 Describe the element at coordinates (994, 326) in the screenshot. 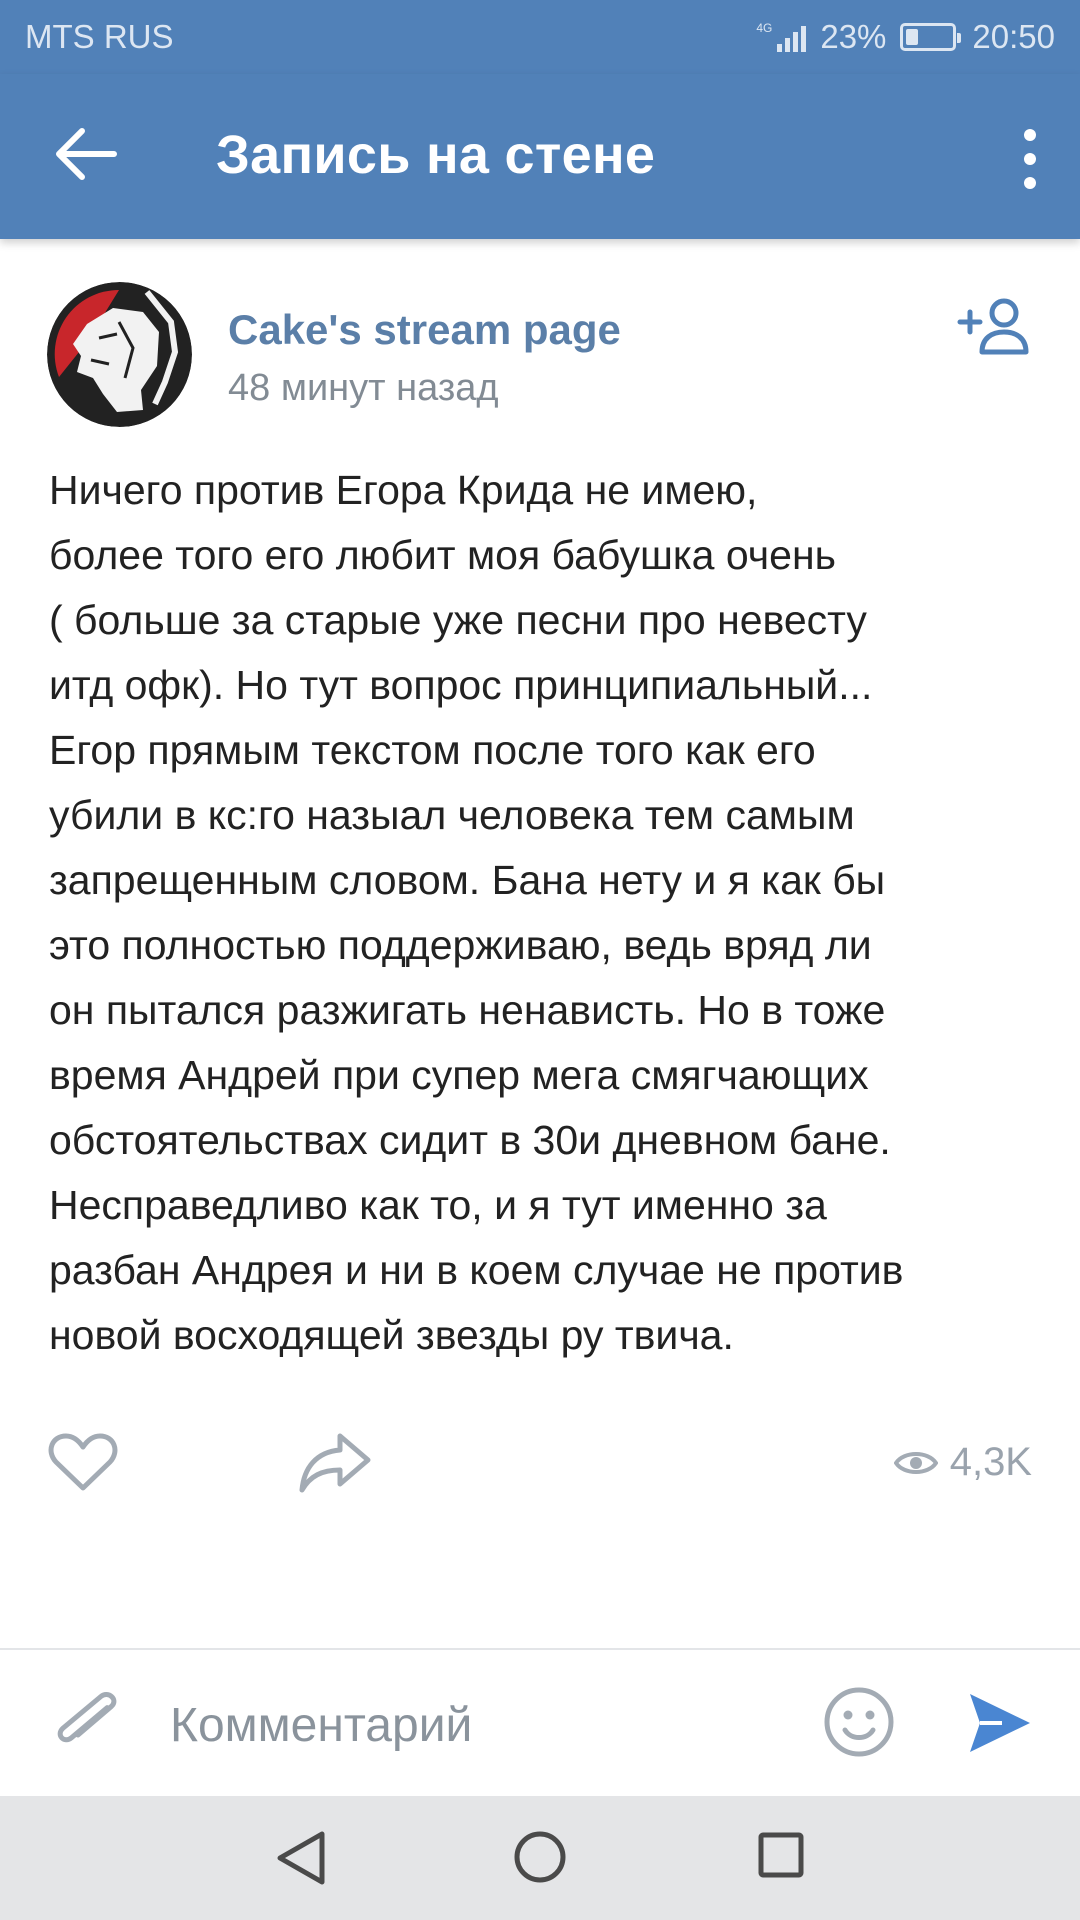

I see `add-friend-icon` at that location.